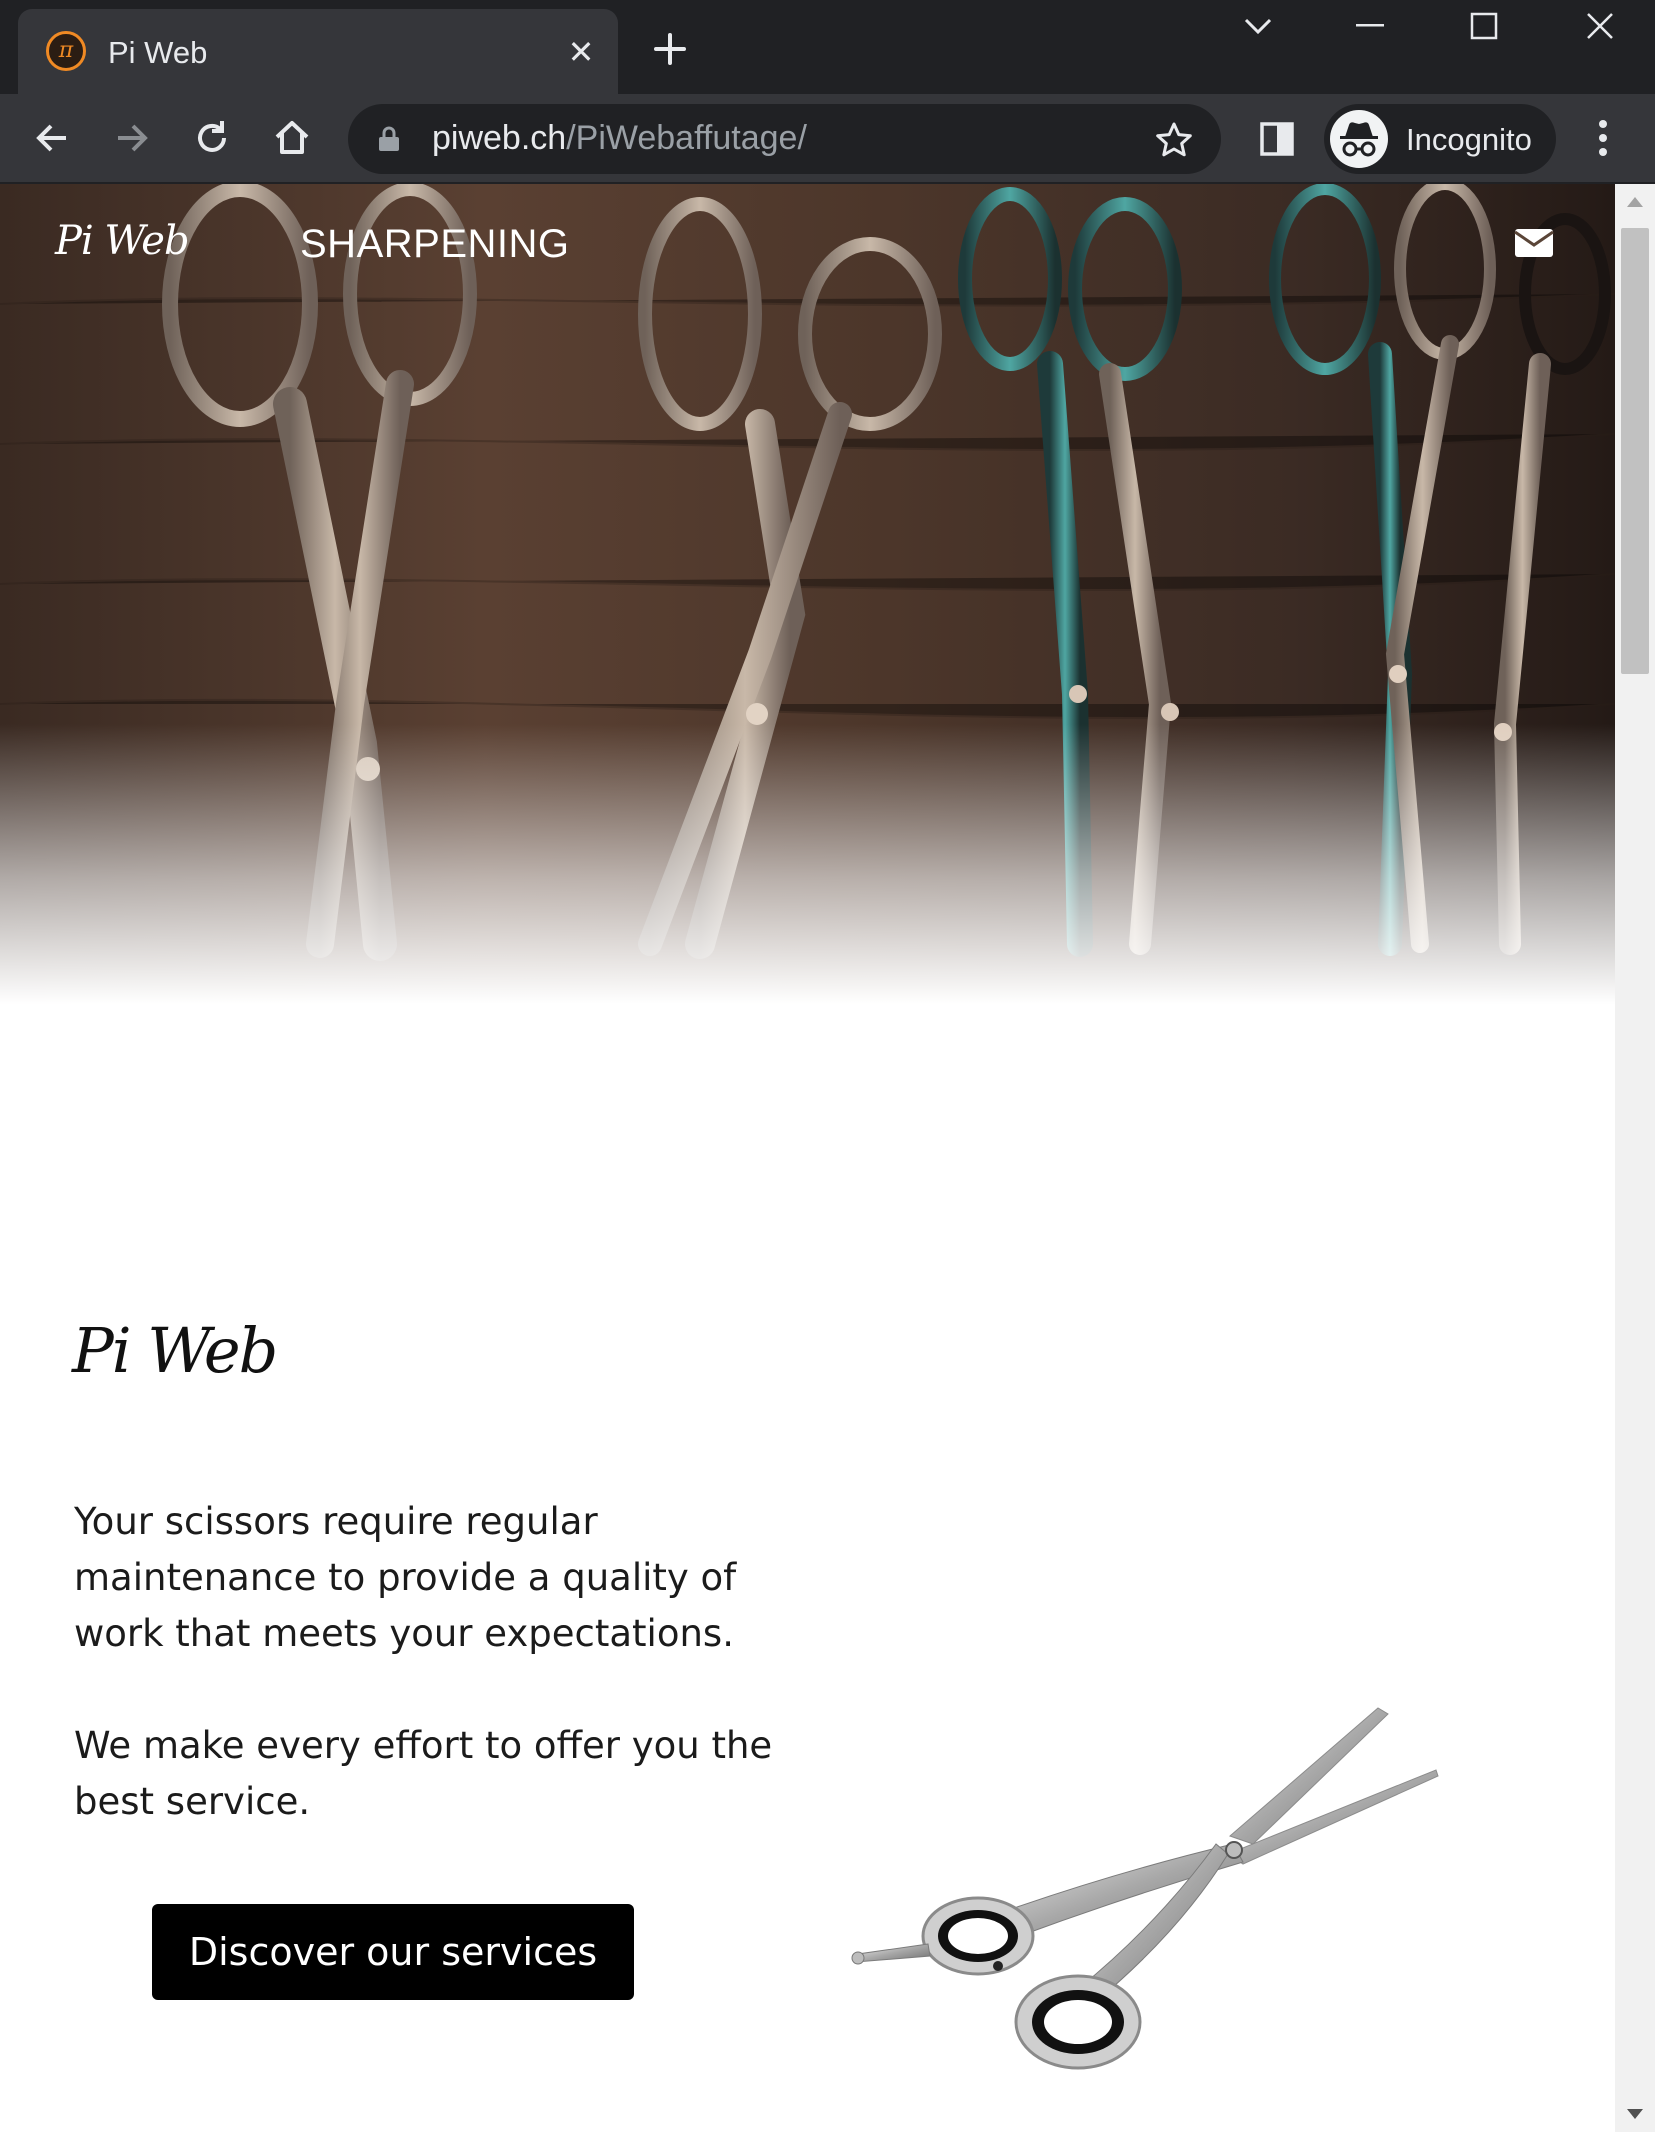  Describe the element at coordinates (1635, 451) in the screenshot. I see `scrollbar-thumb` at that location.